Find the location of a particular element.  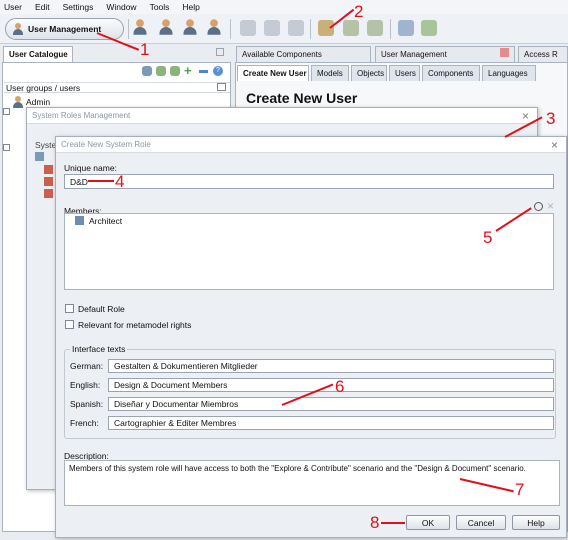

user-search-icon is located at coordinates (248, 28).